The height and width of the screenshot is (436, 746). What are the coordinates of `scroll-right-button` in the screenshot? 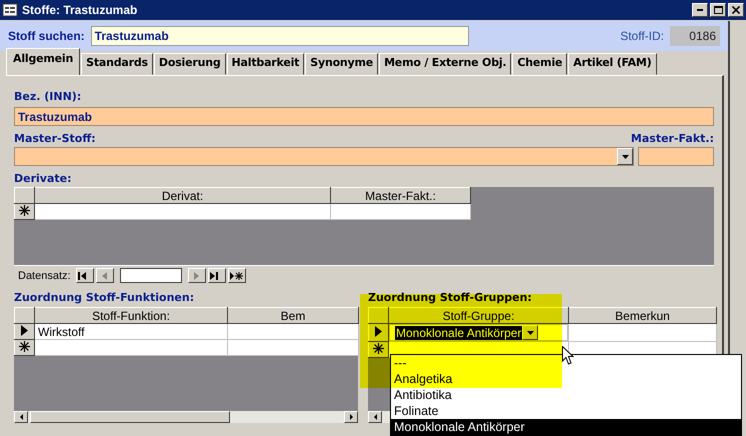 It's located at (351, 417).